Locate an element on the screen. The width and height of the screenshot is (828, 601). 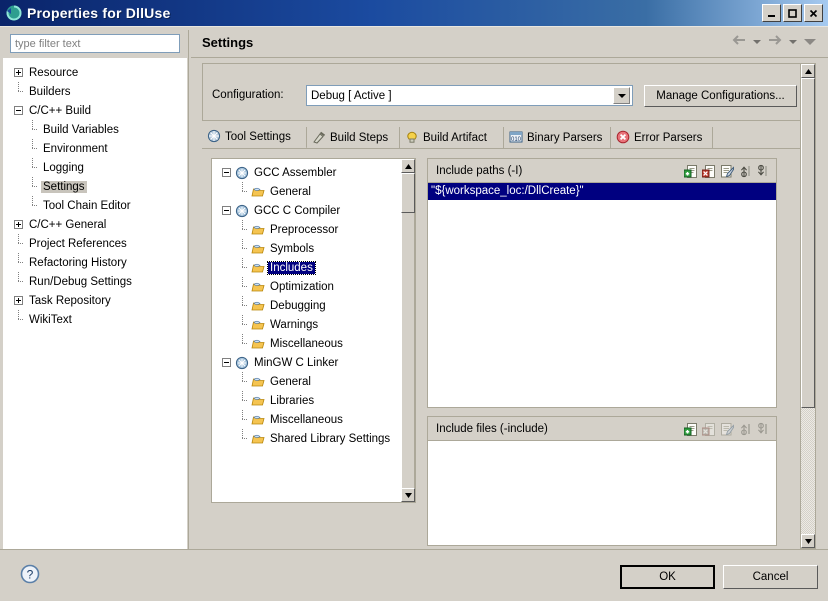
close-button is located at coordinates (813, 13).